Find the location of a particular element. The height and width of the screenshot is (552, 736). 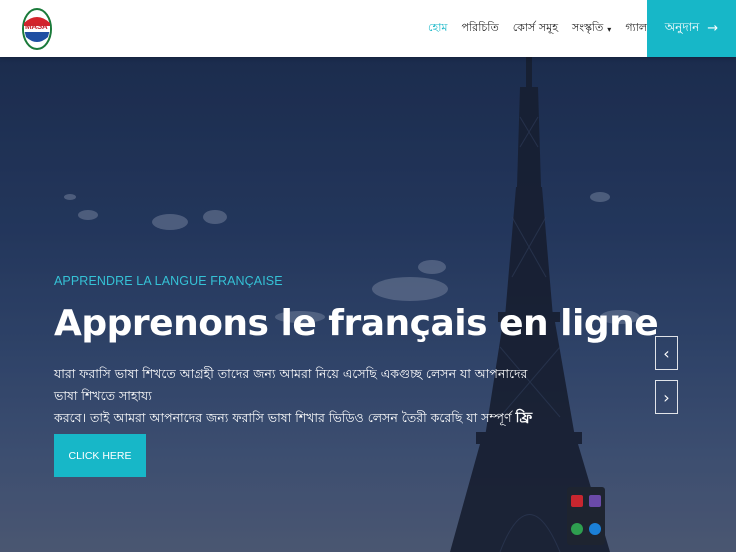

donate-button: অনুদান → is located at coordinates (691, 28).